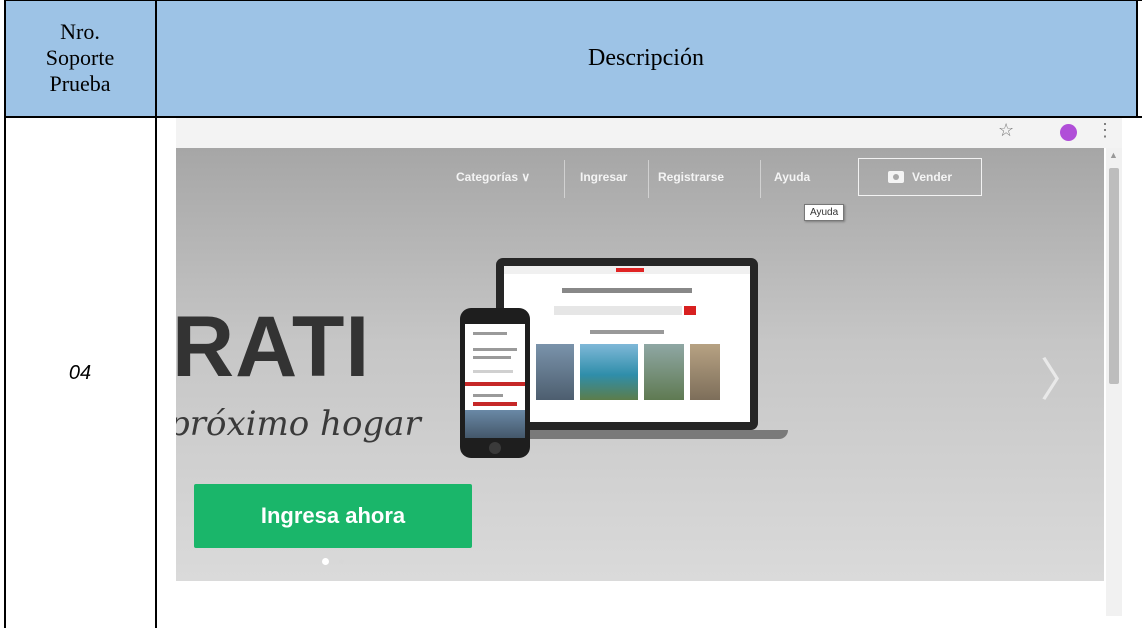 The height and width of the screenshot is (628, 1142). Describe the element at coordinates (325, 561) in the screenshot. I see `carousel-dot-active` at that location.